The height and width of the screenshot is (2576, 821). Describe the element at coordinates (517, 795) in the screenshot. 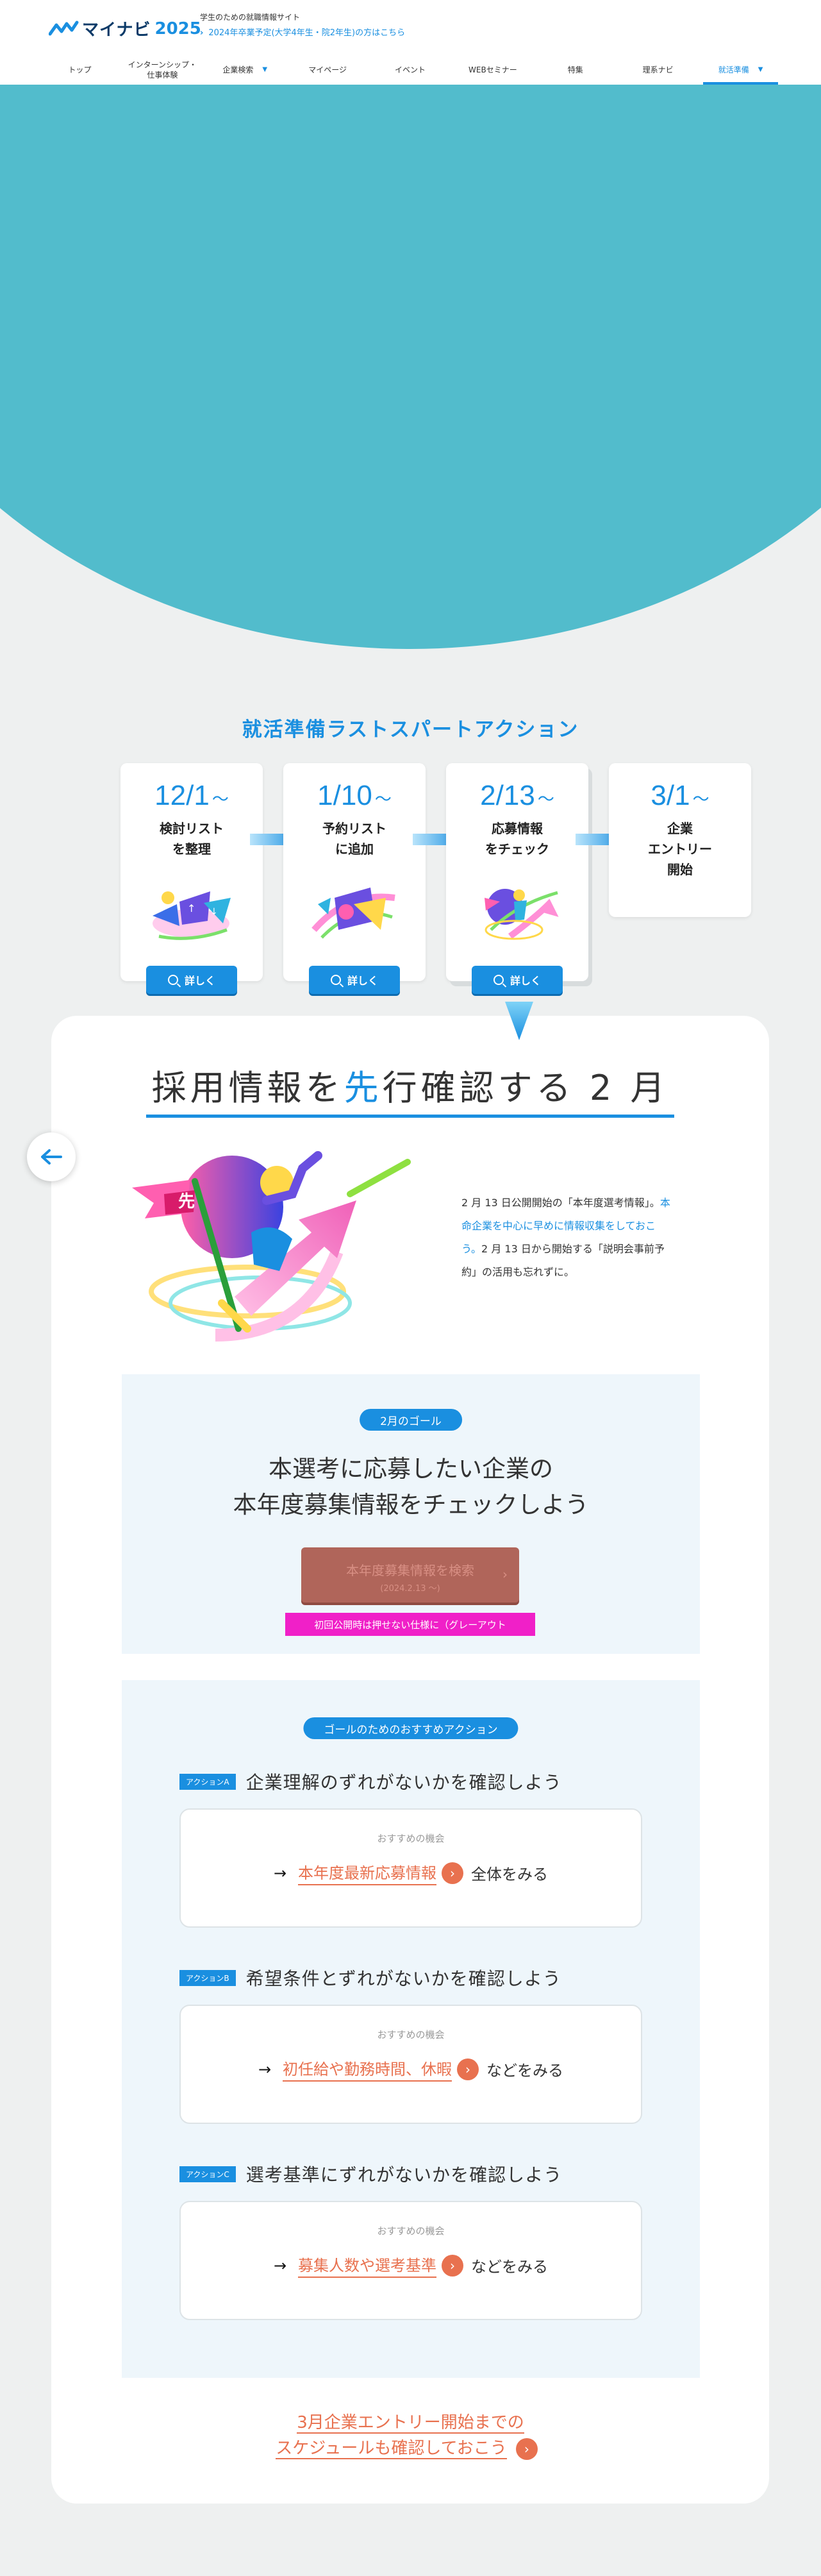

I see `step-date: 2/13 ～` at that location.